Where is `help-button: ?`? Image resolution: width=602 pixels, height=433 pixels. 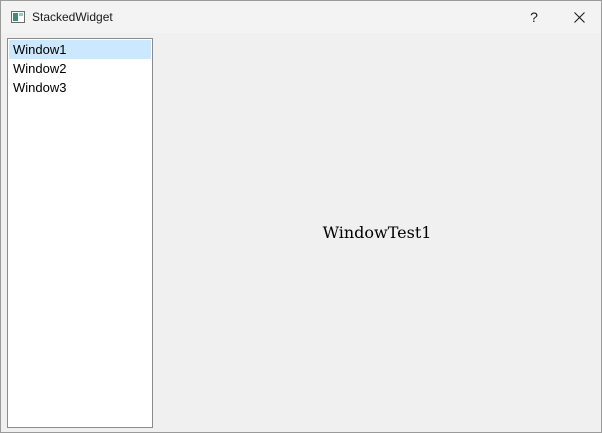 help-button: ? is located at coordinates (534, 17).